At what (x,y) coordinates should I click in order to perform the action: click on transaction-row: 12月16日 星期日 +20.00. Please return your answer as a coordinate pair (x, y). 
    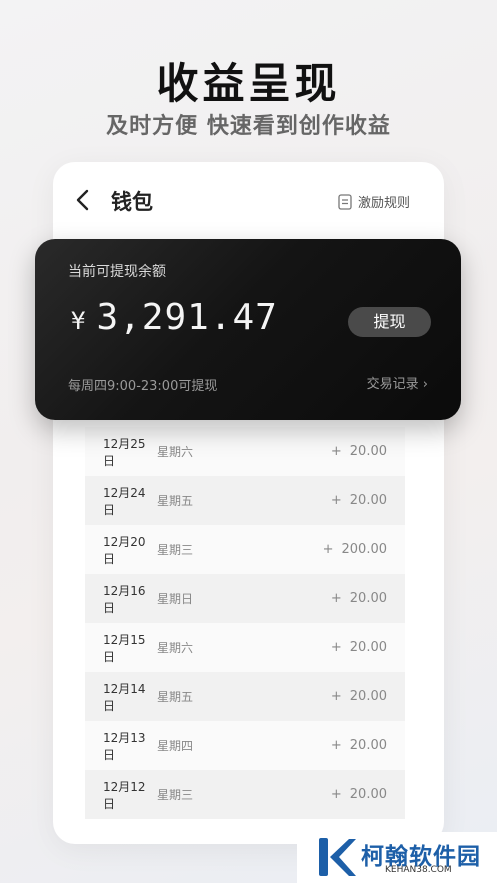
    Looking at the image, I should click on (245, 598).